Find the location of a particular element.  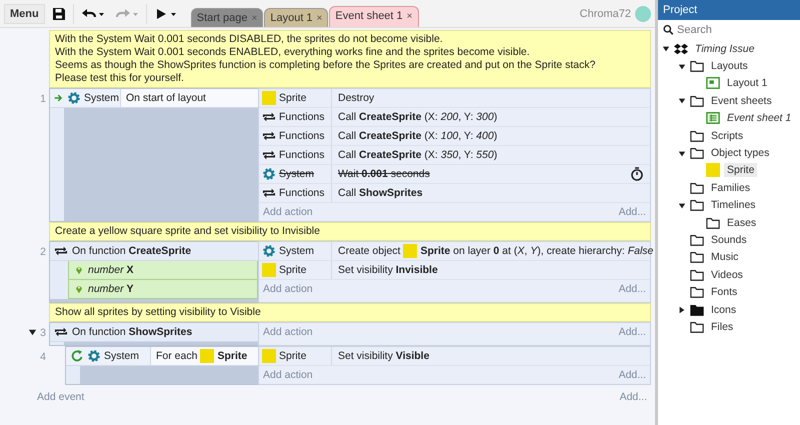

boxes-icon is located at coordinates (681, 49).